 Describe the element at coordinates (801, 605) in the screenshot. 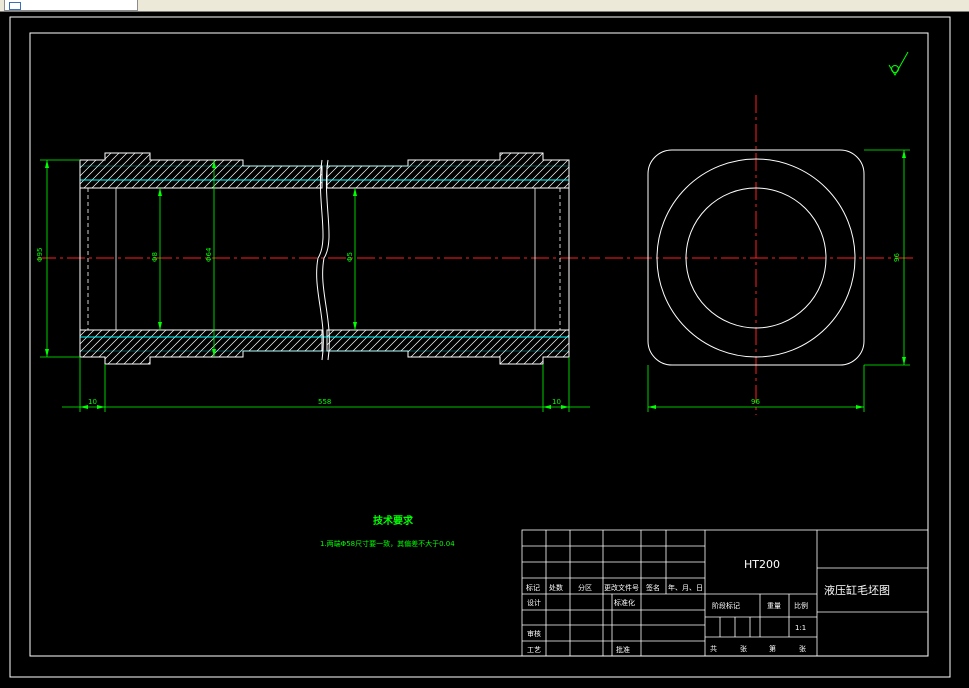

I see `tb-scale-label: 比例` at that location.